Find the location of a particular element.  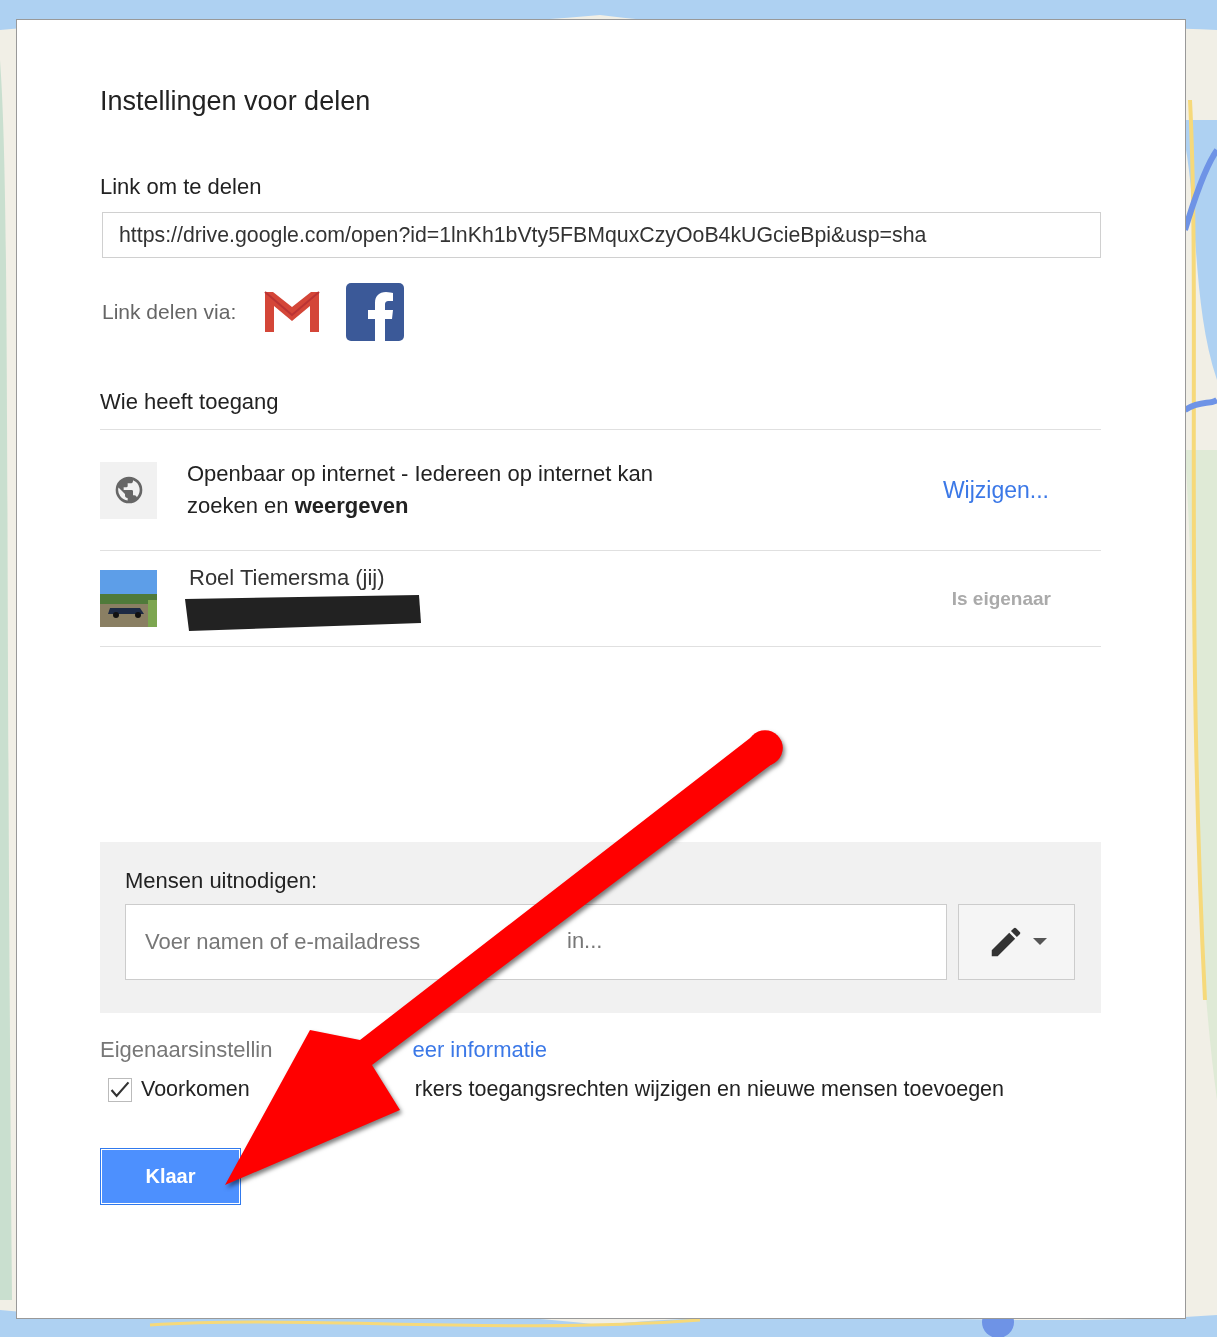

done-button: Klaar is located at coordinates (170, 1176).